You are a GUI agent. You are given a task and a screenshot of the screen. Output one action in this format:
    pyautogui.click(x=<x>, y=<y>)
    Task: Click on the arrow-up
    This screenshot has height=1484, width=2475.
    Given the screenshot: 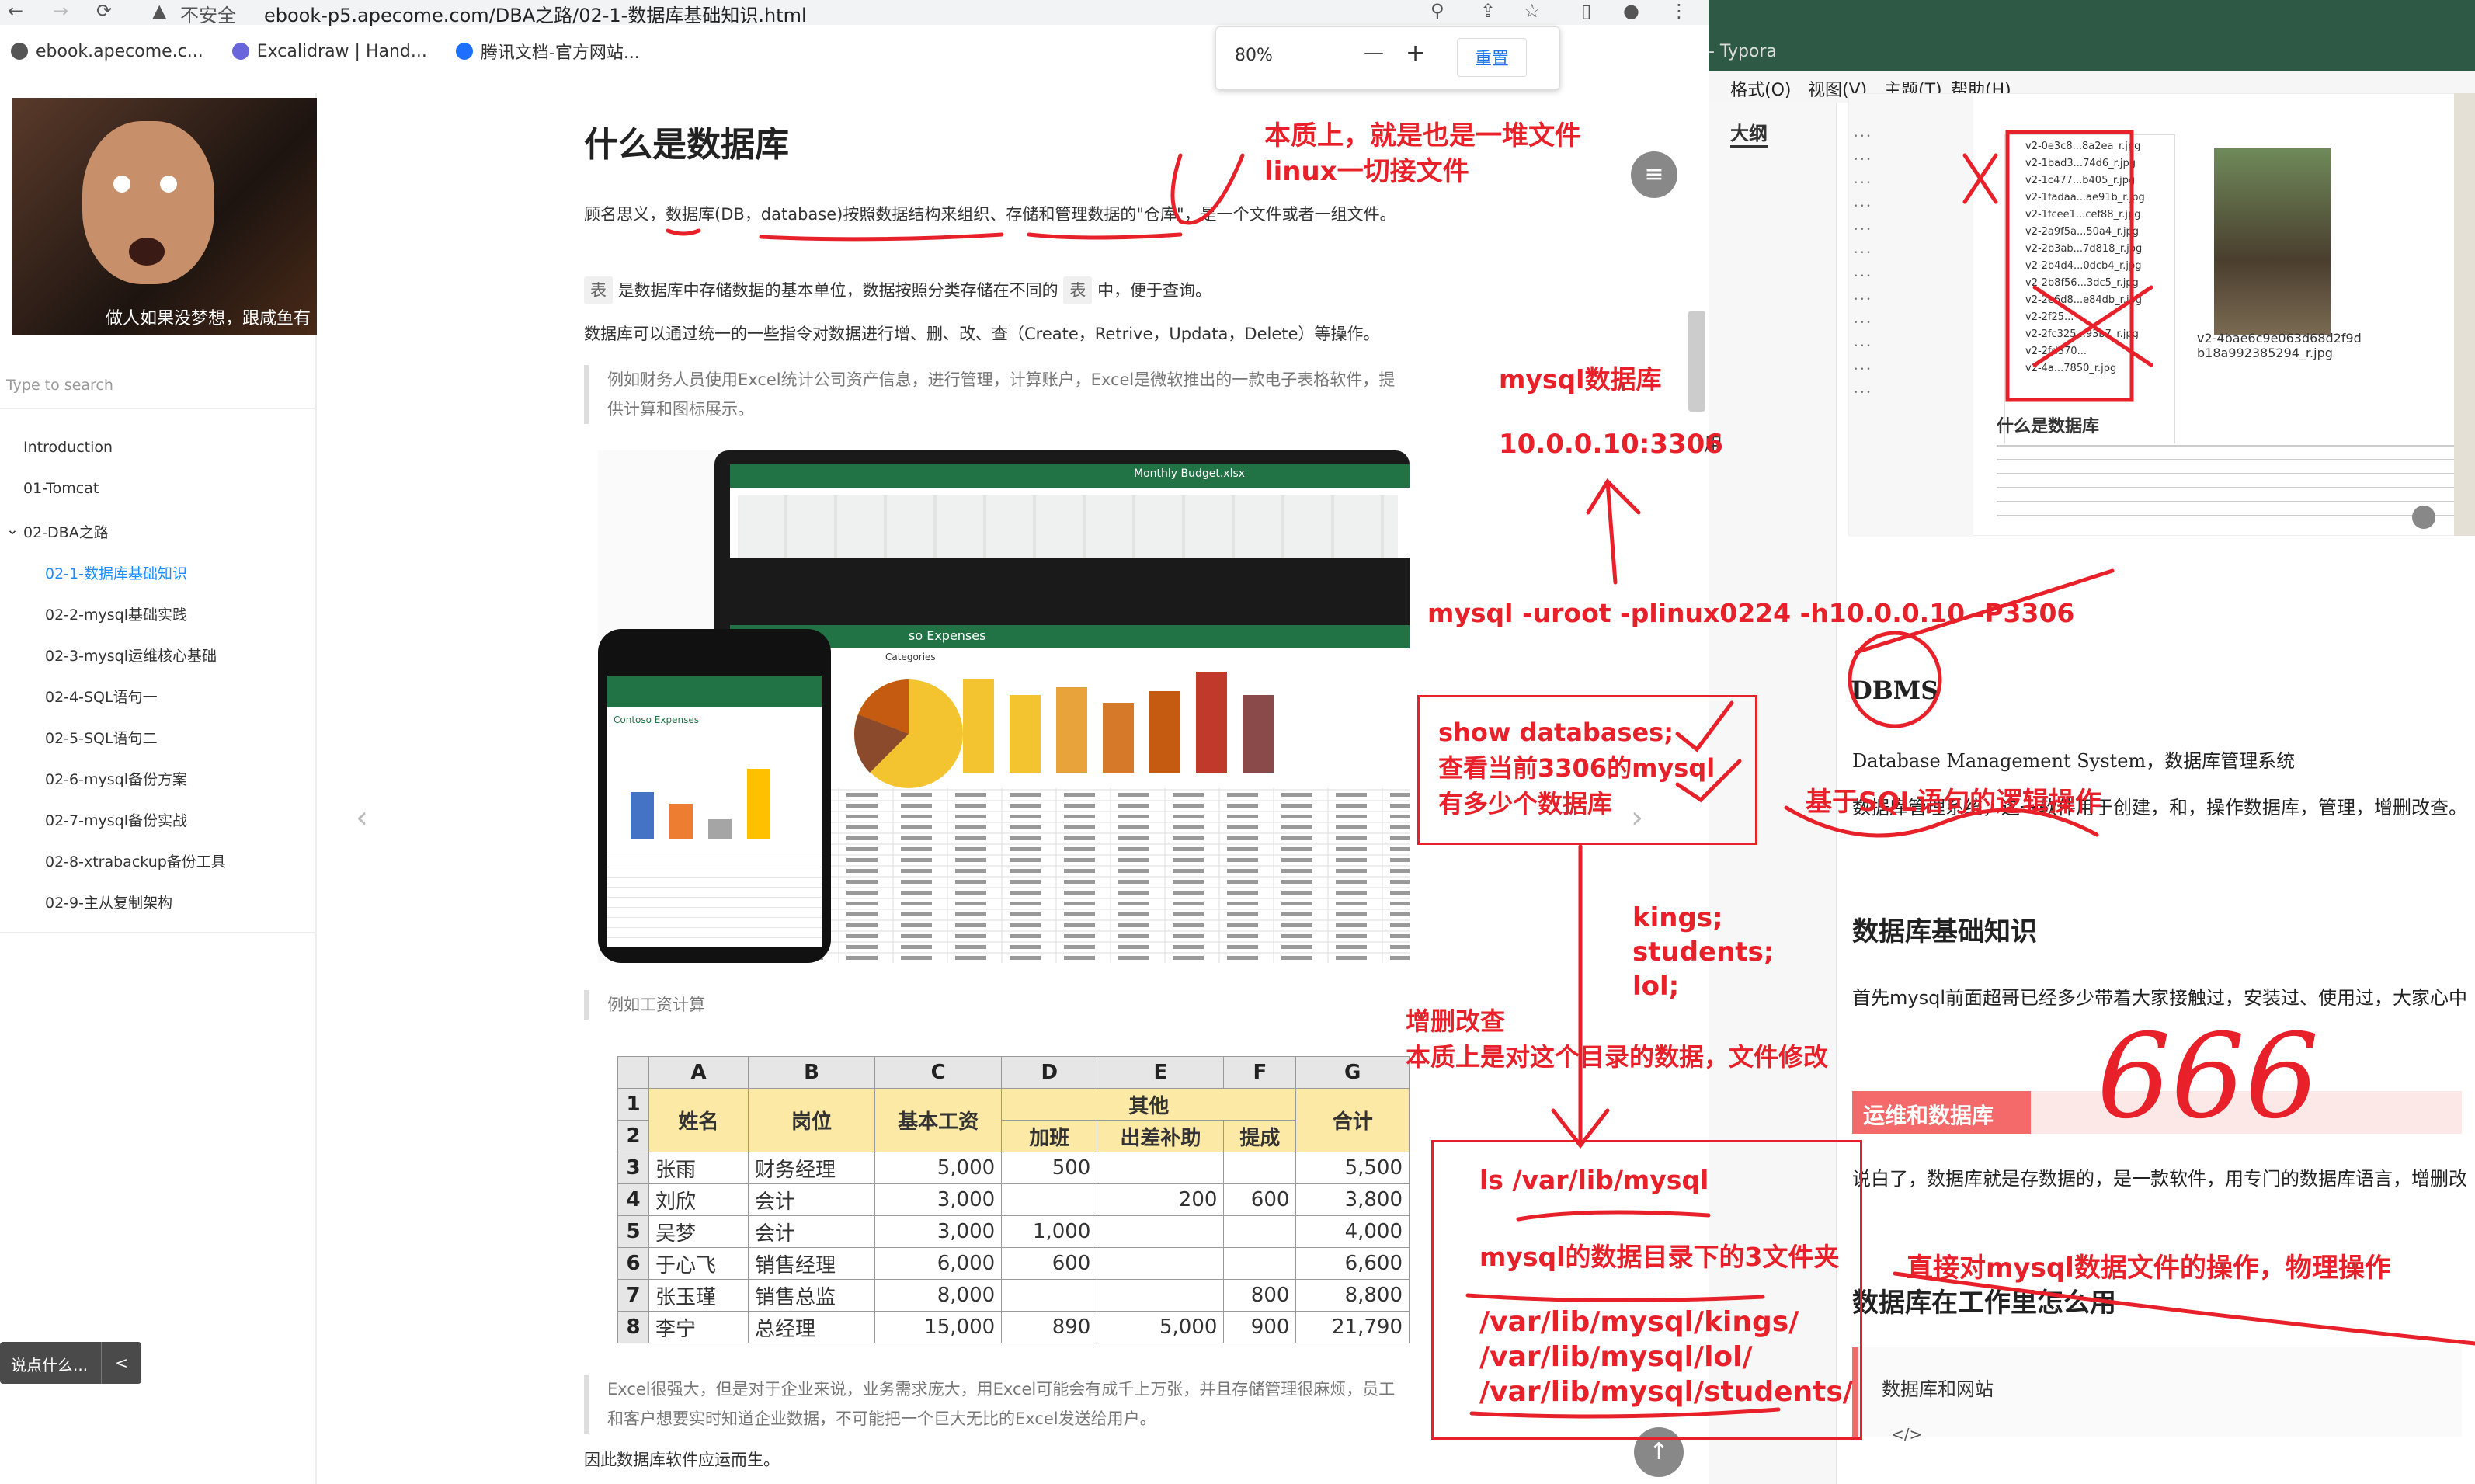 What is the action you would take?
    pyautogui.click(x=1613, y=531)
    